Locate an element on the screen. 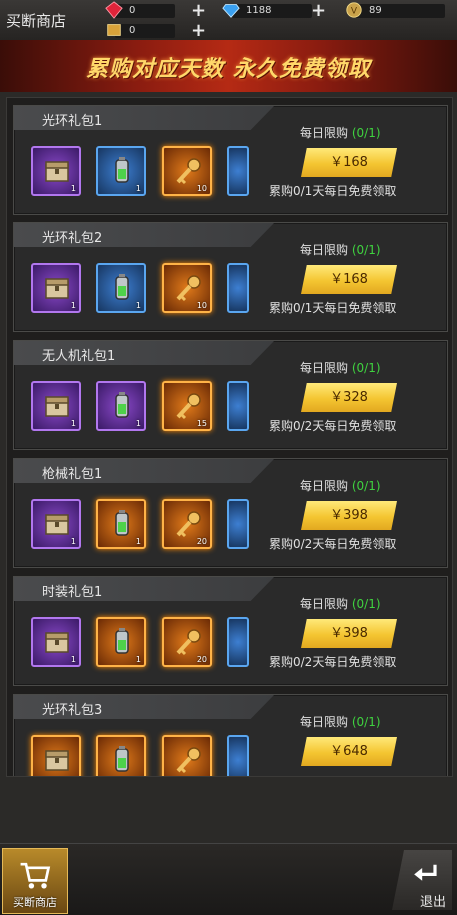 This screenshot has width=457, height=915. add-ticket-button: + is located at coordinates (198, 31).